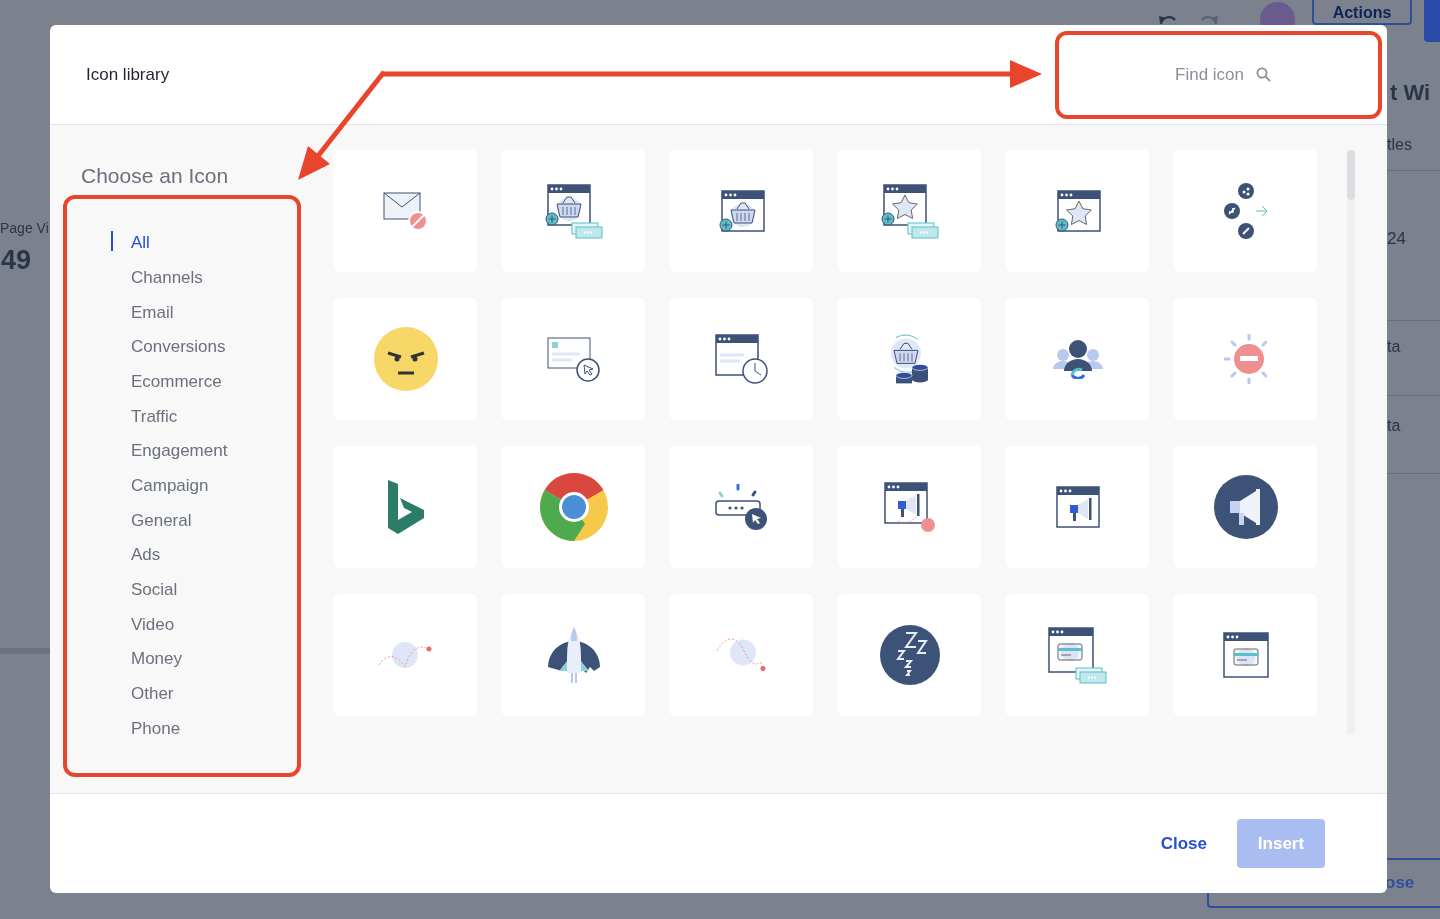 This screenshot has width=1440, height=919. Describe the element at coordinates (24, 228) in the screenshot. I see `metric-label: Page Vi` at that location.